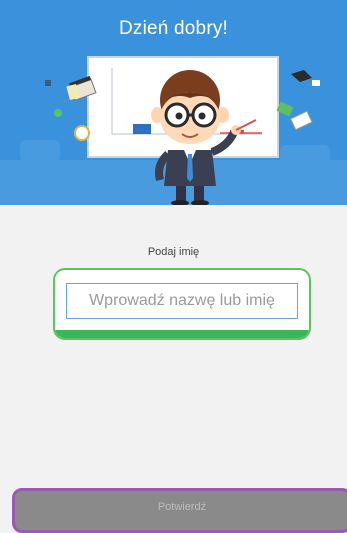 The image size is (347, 533). Describe the element at coordinates (301, 76) in the screenshot. I see `graduation-cap-icon` at that location.